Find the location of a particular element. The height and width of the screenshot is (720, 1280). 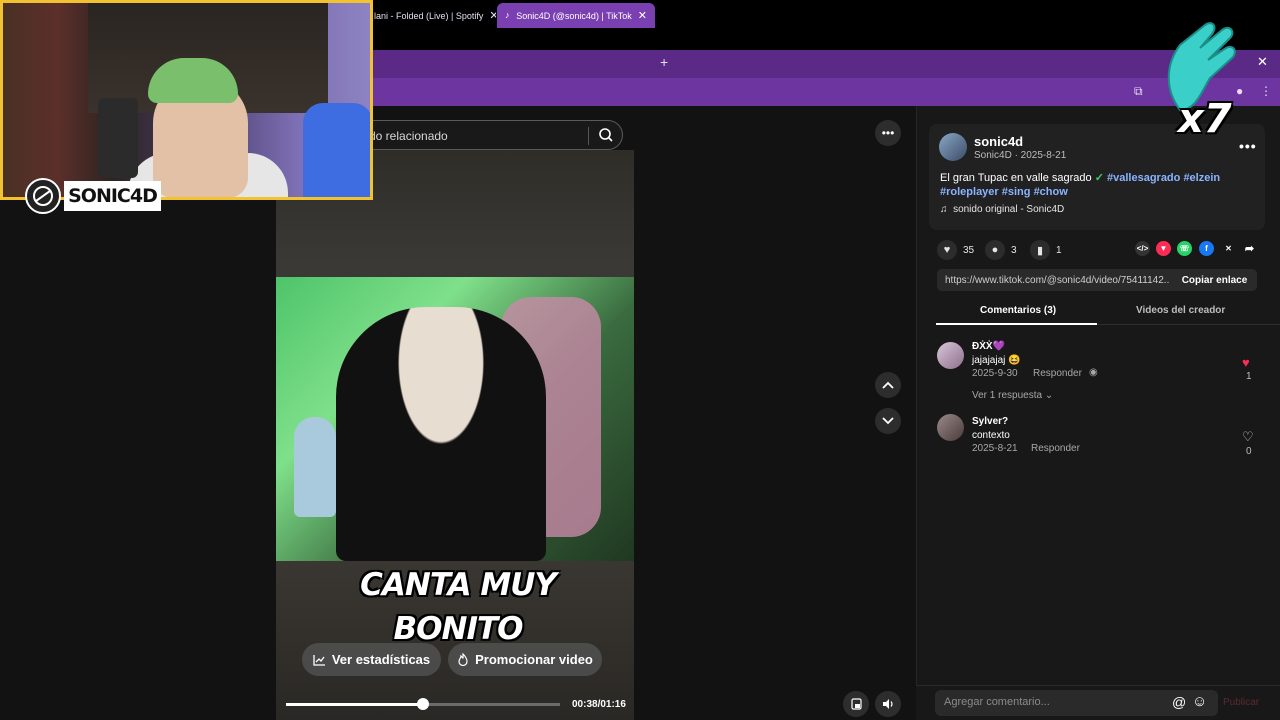

webcam-chair is located at coordinates (336, 150).